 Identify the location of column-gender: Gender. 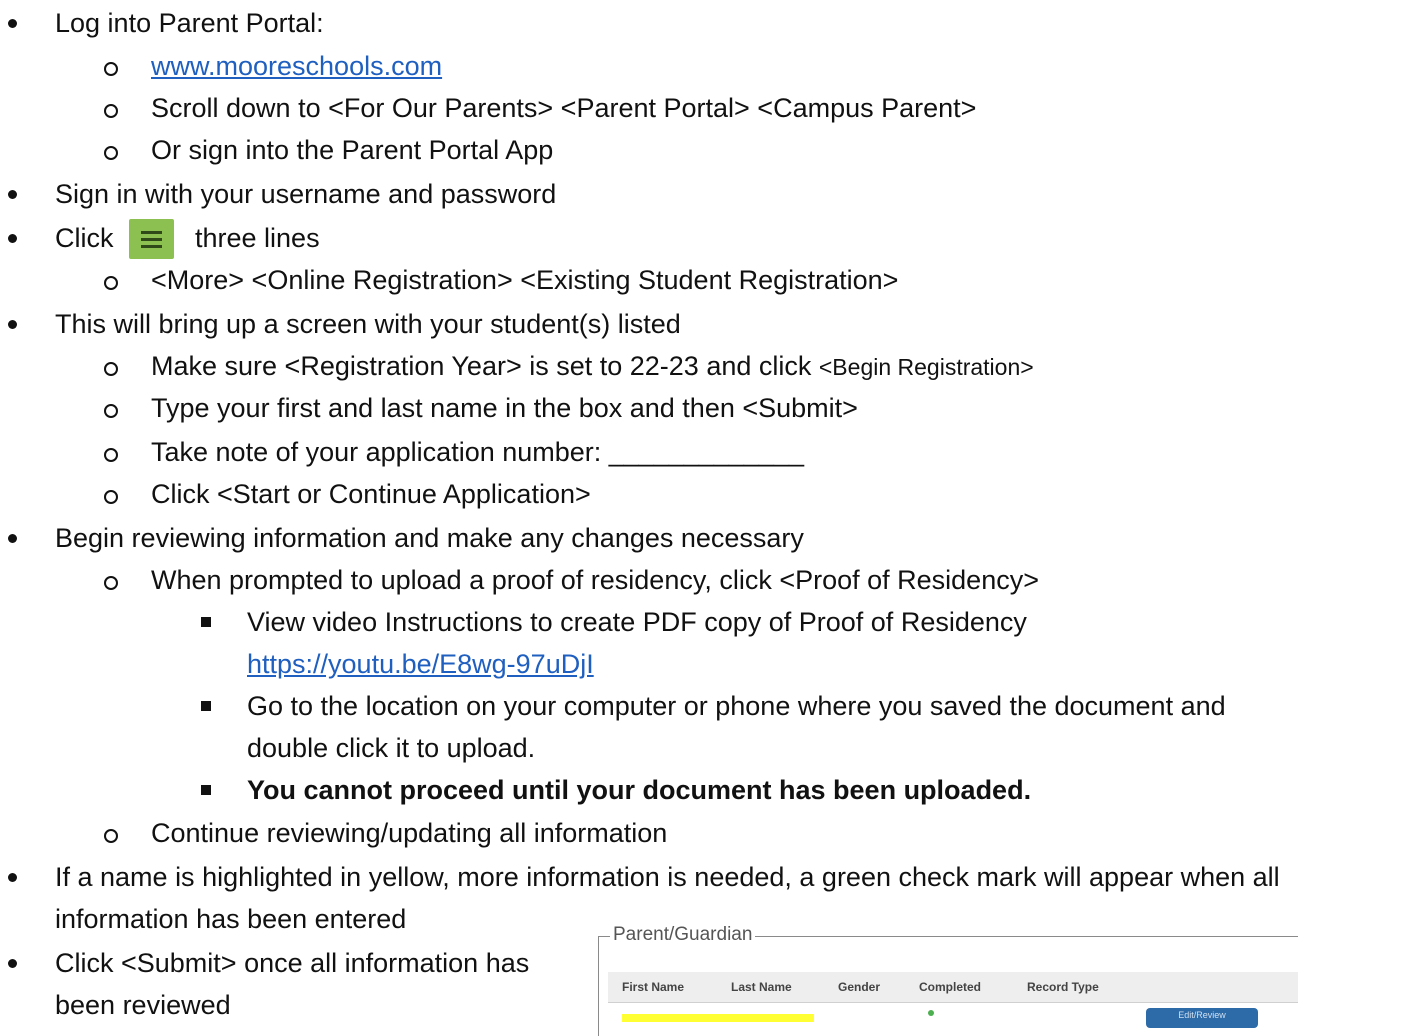
(859, 987).